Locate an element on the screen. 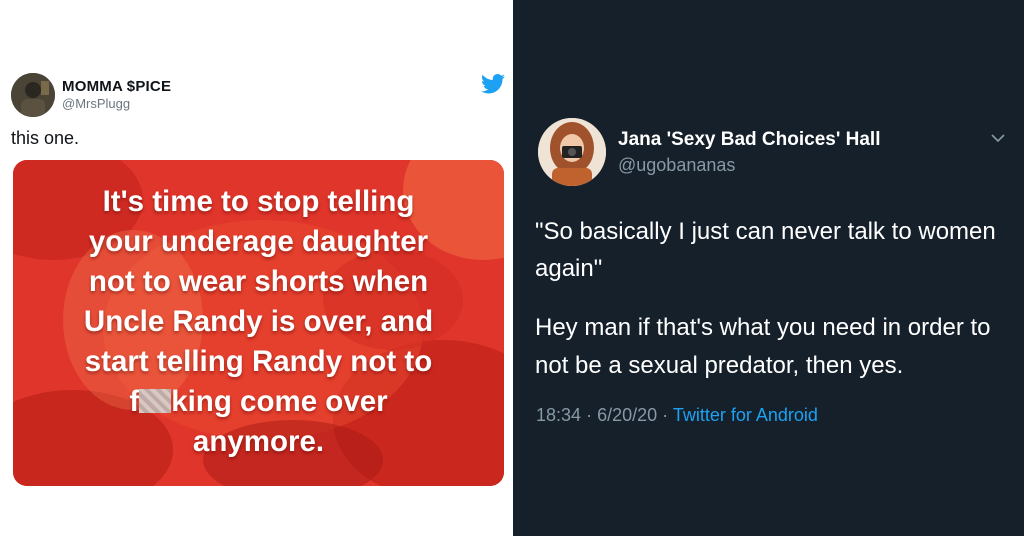  tweet-time: 18:34 is located at coordinates (558, 415).